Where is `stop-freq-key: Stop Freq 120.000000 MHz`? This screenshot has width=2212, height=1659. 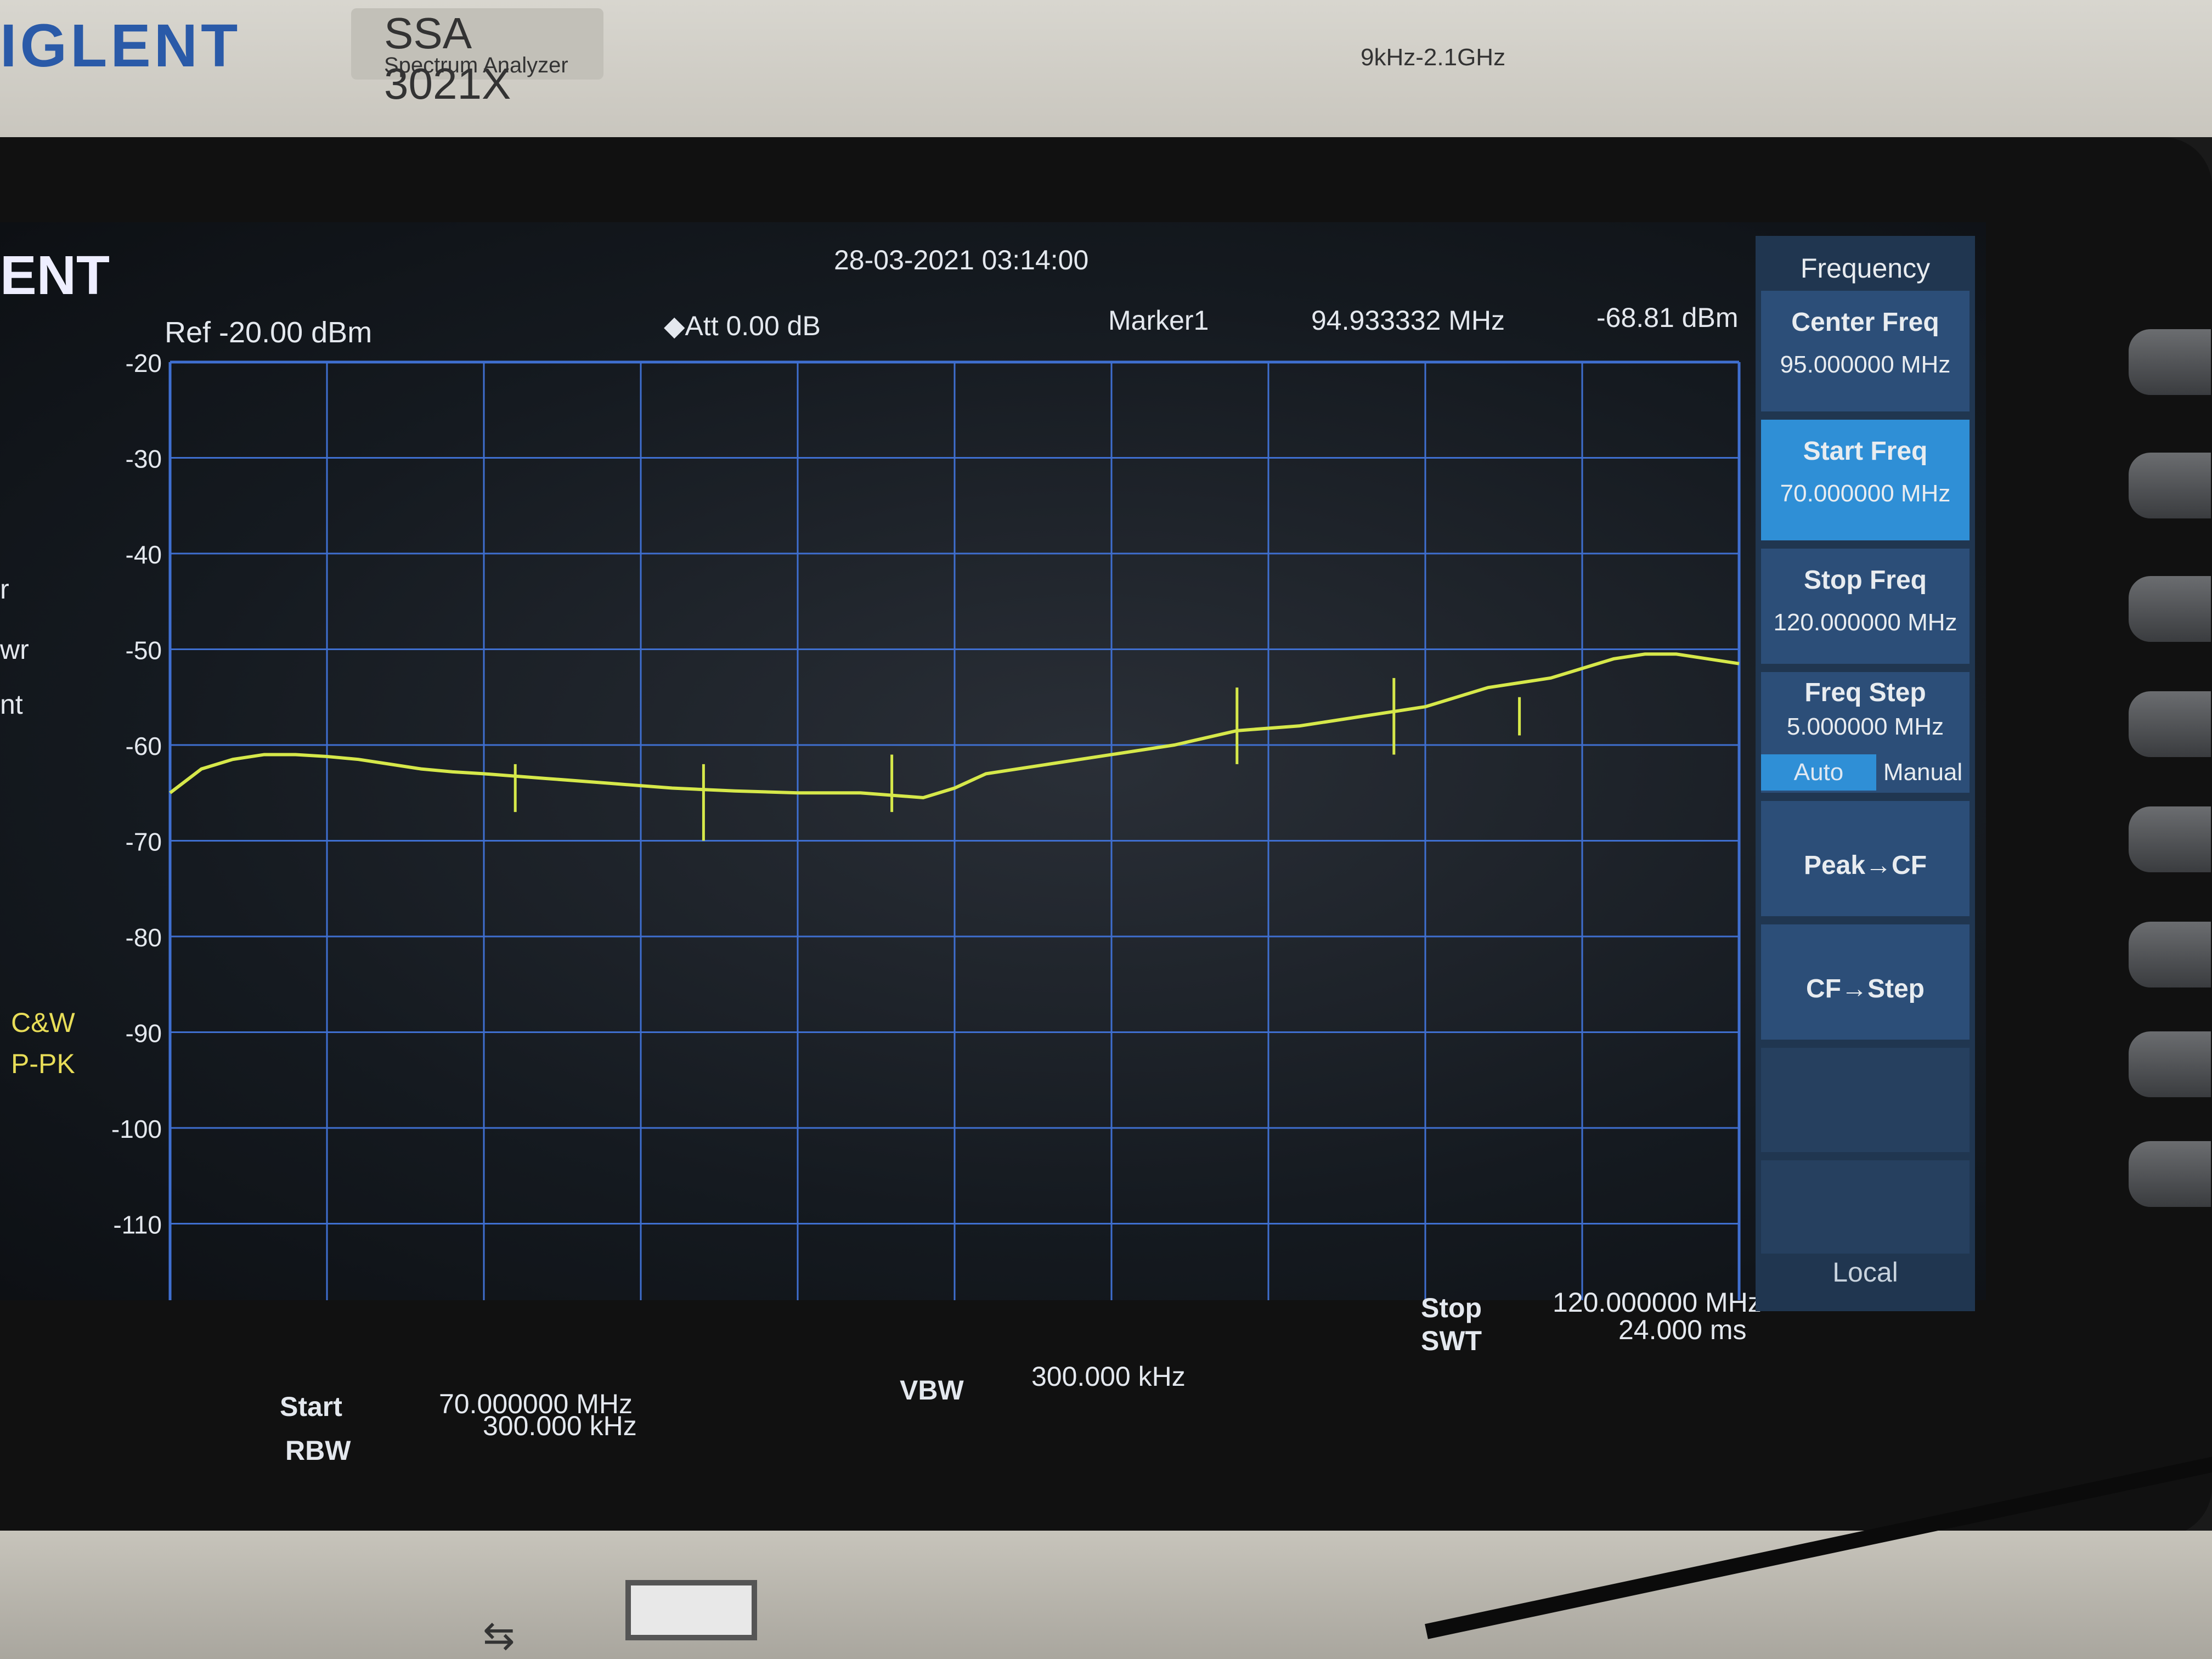
stop-freq-key: Stop Freq 120.000000 MHz is located at coordinates (1865, 606).